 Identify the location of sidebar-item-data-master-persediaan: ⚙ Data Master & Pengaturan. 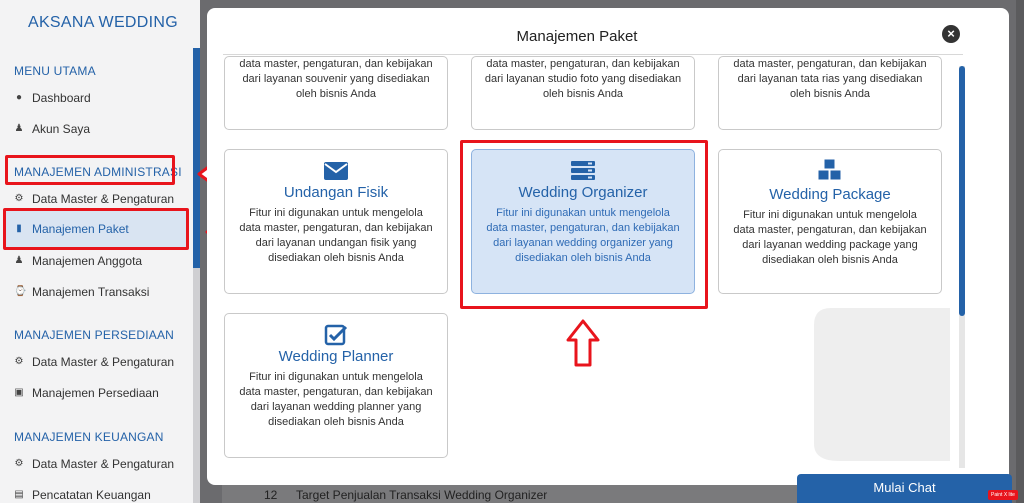
(94, 362).